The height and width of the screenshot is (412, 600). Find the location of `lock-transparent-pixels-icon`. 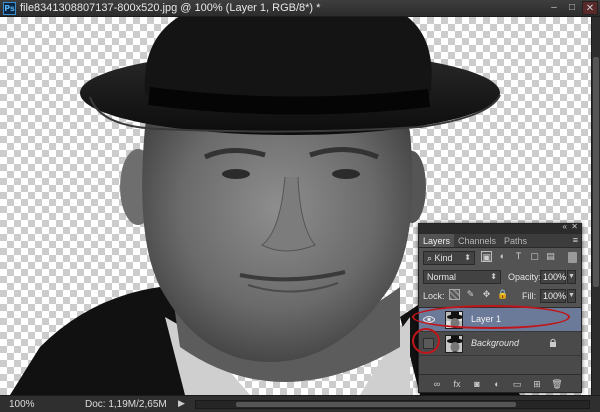

lock-transparent-pixels-icon is located at coordinates (454, 294).